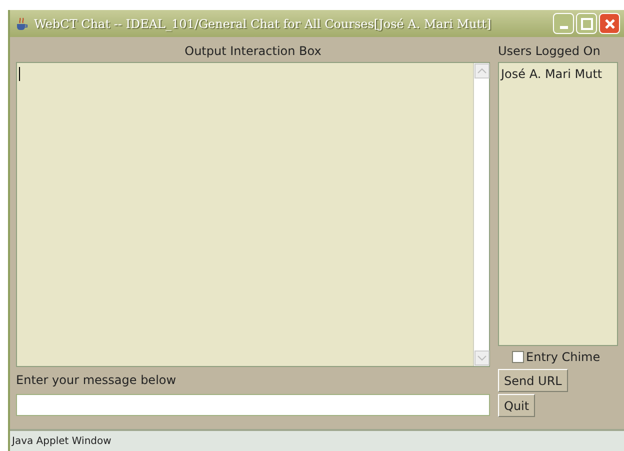 The width and height of the screenshot is (624, 451). What do you see at coordinates (482, 358) in the screenshot?
I see `scroll-down-icon` at bounding box center [482, 358].